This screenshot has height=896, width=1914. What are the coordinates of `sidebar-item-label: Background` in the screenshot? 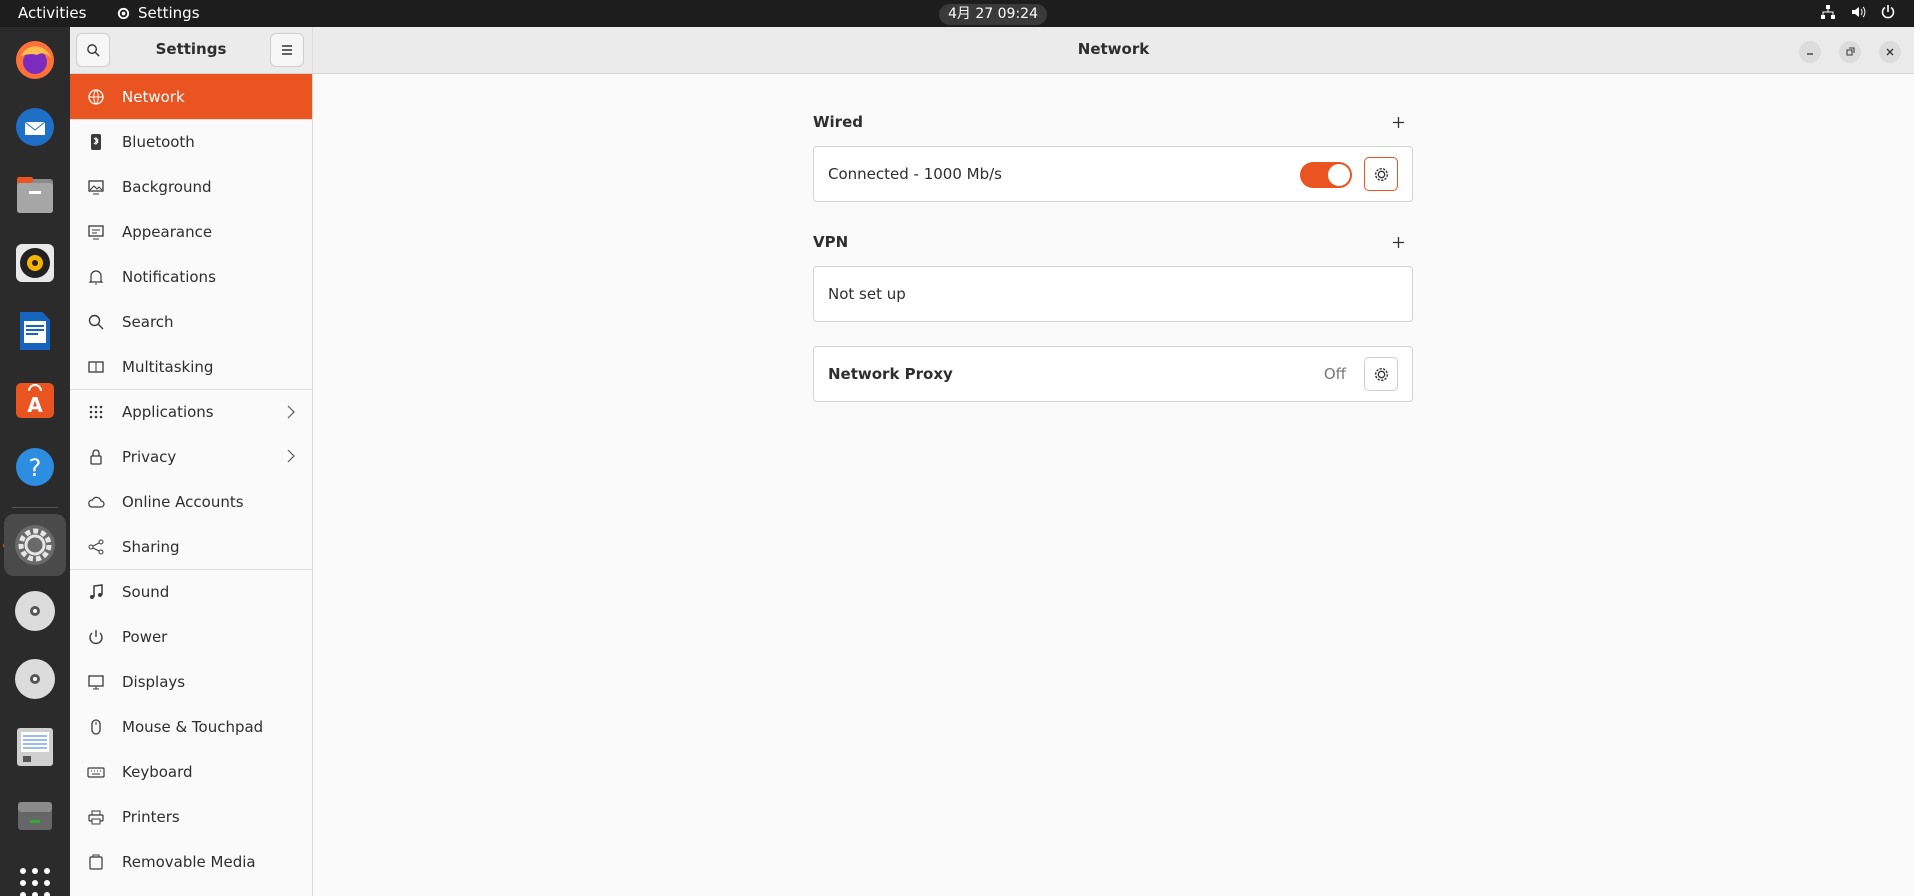 It's located at (167, 186).